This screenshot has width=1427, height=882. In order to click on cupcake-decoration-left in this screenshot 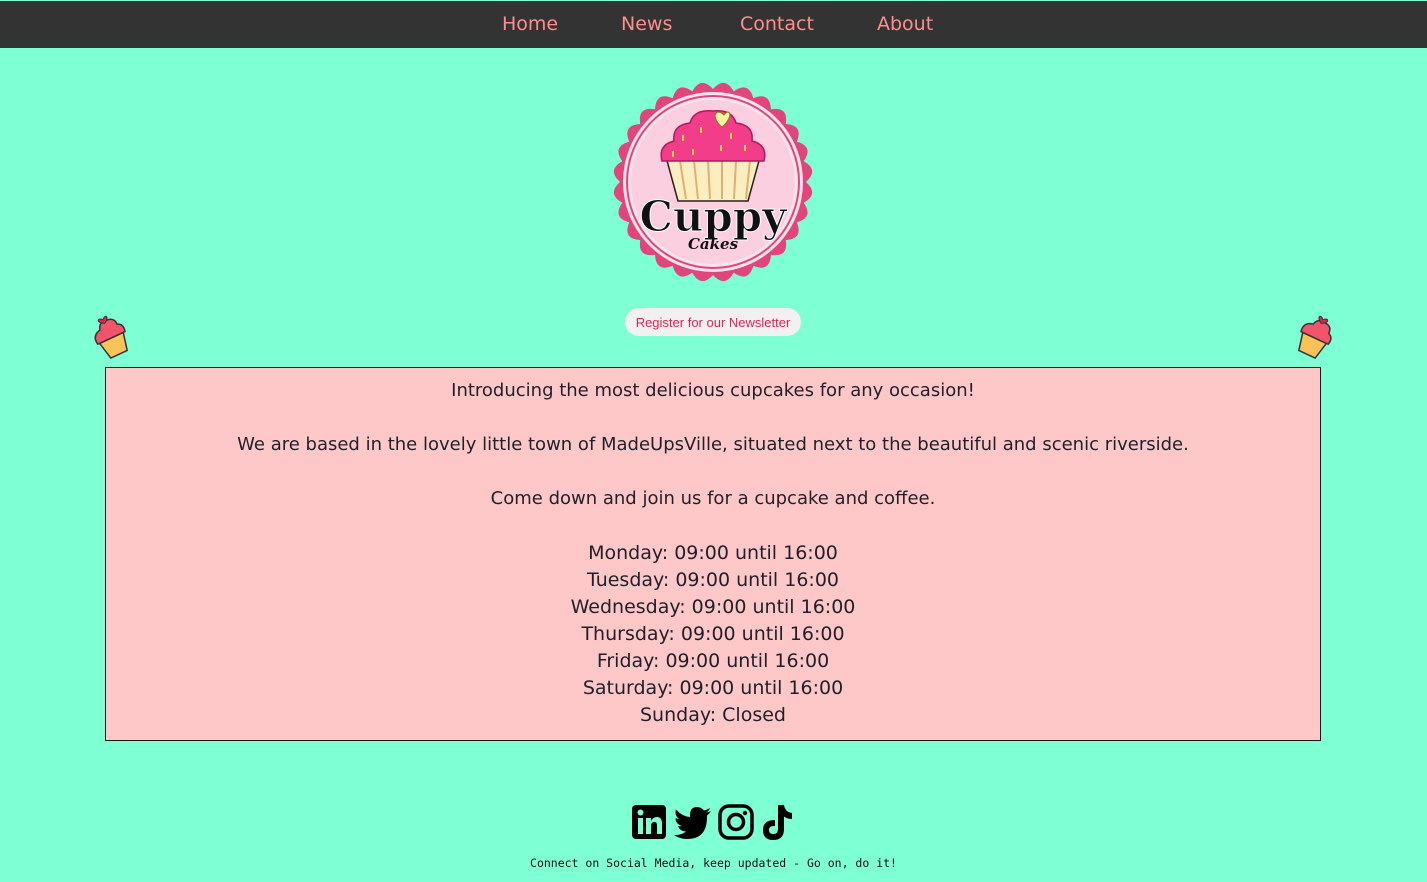, I will do `click(111, 337)`.